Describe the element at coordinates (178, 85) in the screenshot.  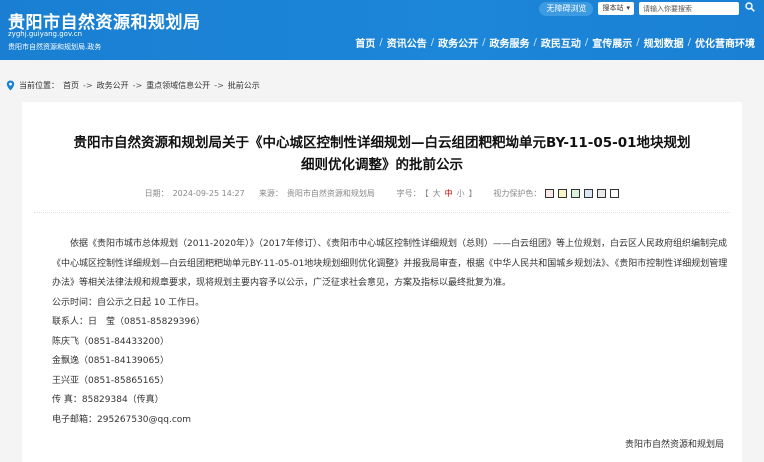
I see `breadcrumb-key-areas: 重点领域信息公开` at that location.